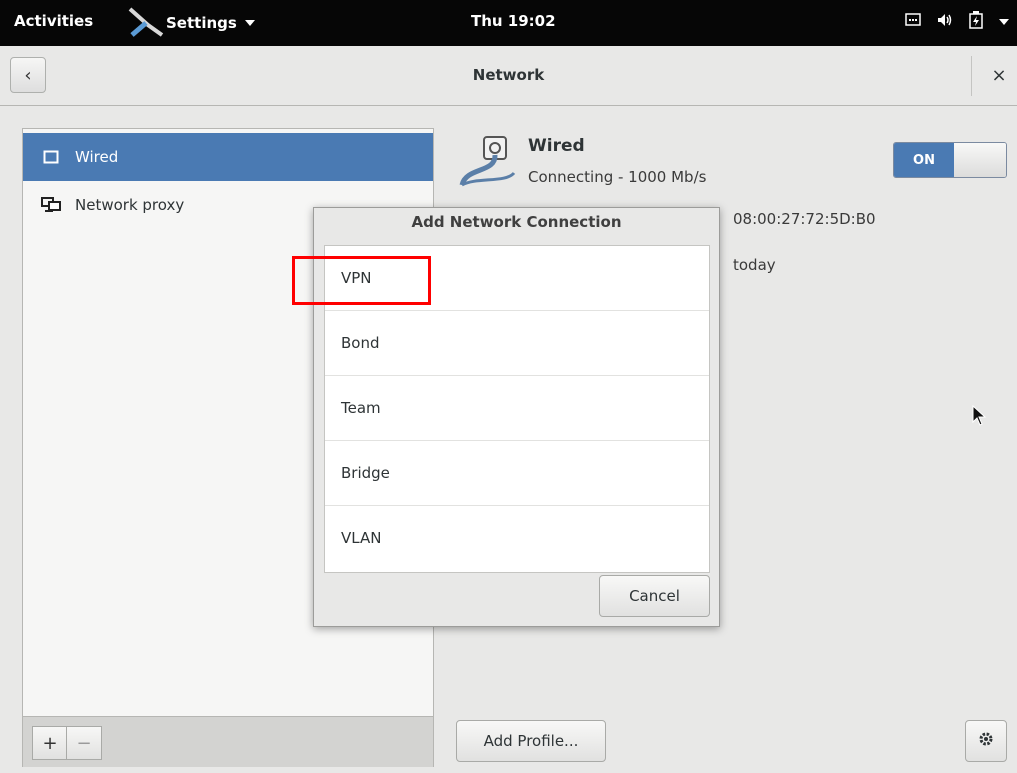 The height and width of the screenshot is (773, 1017). Describe the element at coordinates (945, 22) in the screenshot. I see `volume-icon` at that location.